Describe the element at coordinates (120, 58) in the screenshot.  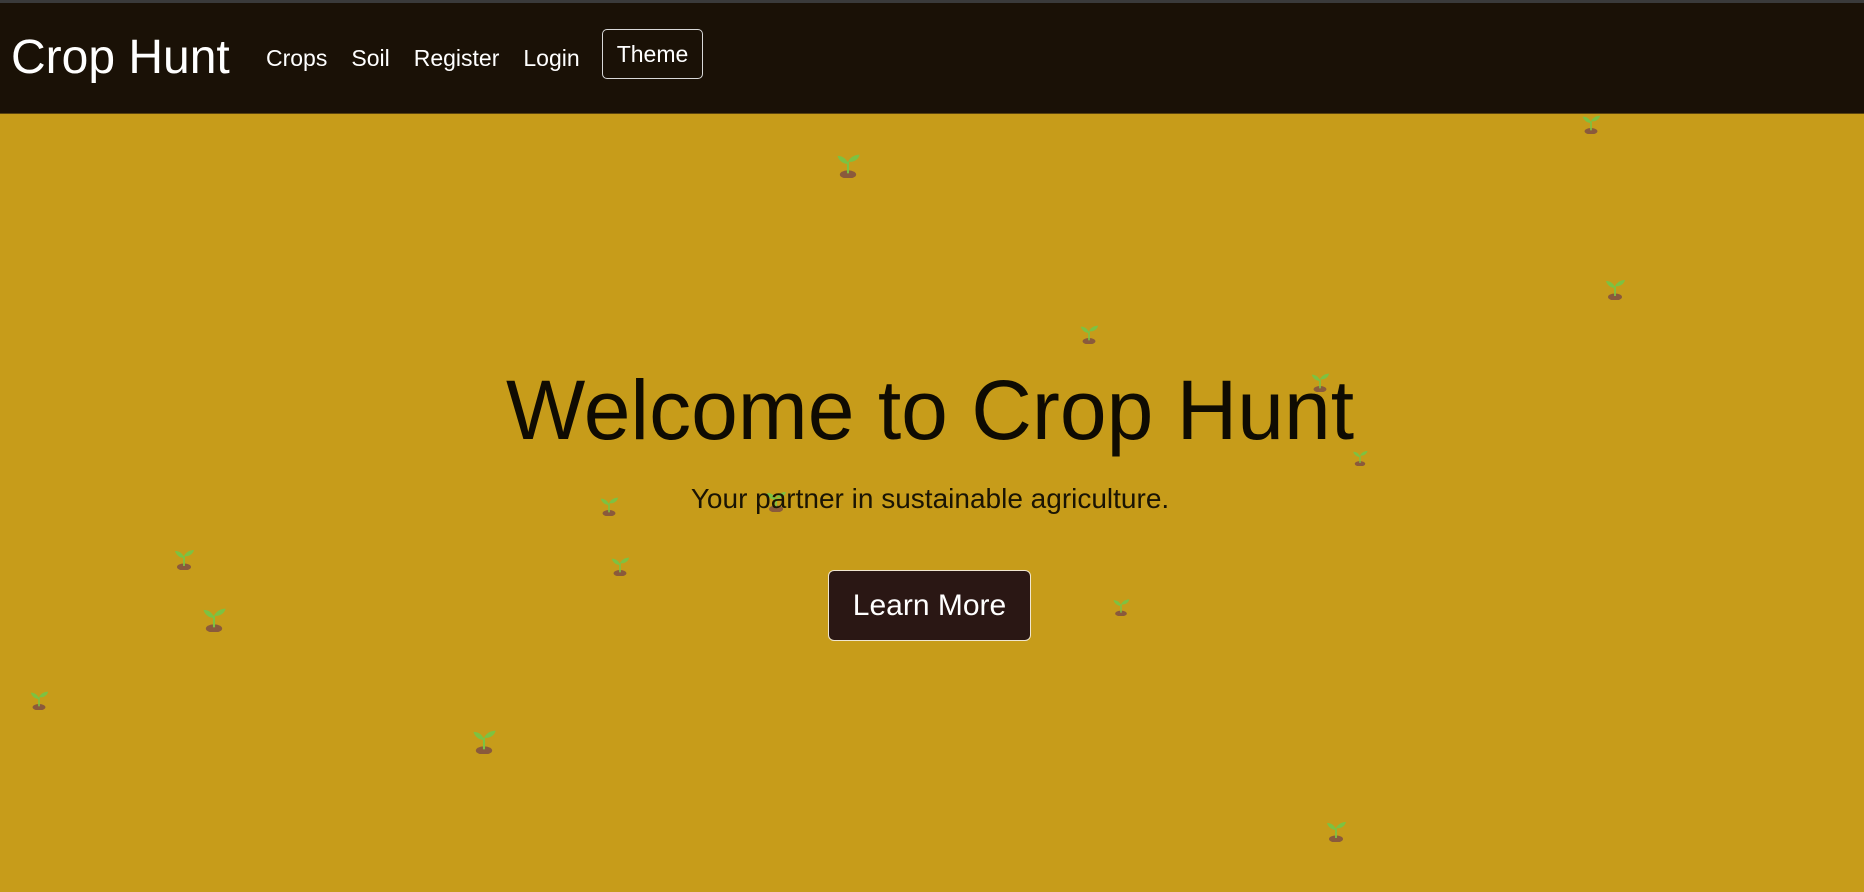
I see `brand-logo: Crop Hunt` at that location.